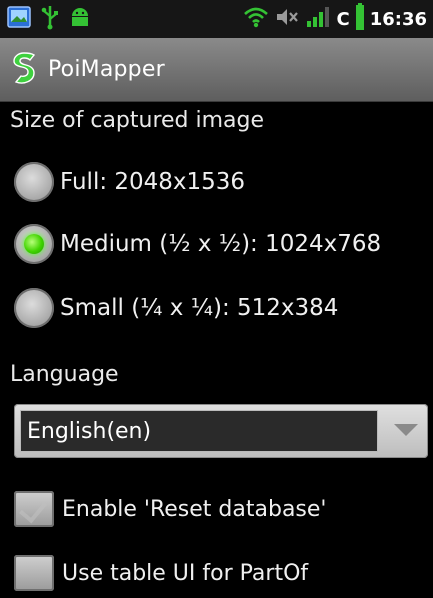 The width and height of the screenshot is (433, 598). What do you see at coordinates (34, 308) in the screenshot?
I see `radio-button-small` at bounding box center [34, 308].